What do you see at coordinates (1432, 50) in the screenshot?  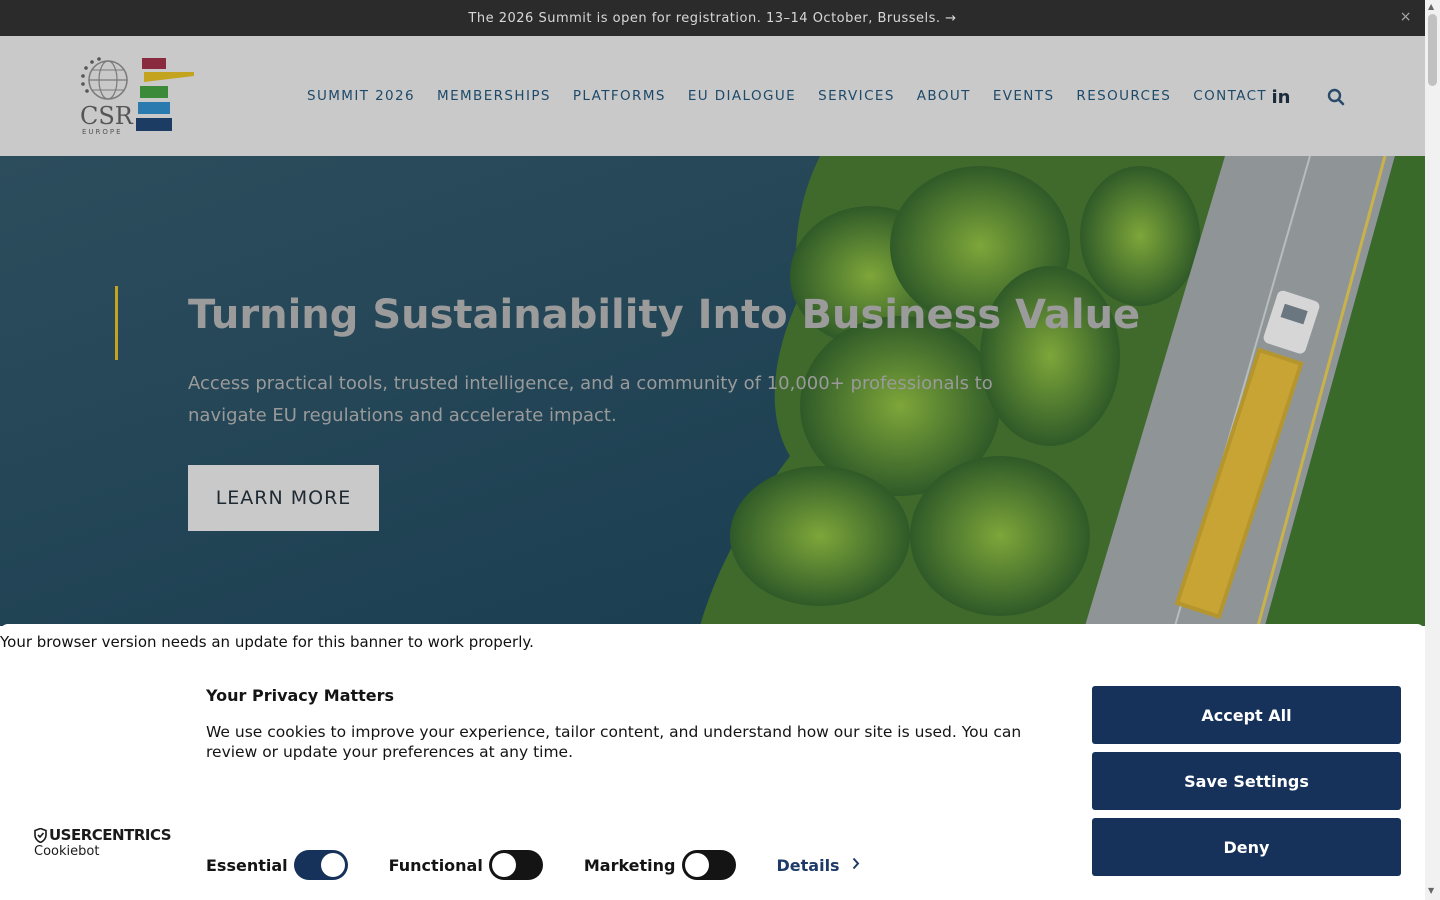 I see `scroll-thumb` at bounding box center [1432, 50].